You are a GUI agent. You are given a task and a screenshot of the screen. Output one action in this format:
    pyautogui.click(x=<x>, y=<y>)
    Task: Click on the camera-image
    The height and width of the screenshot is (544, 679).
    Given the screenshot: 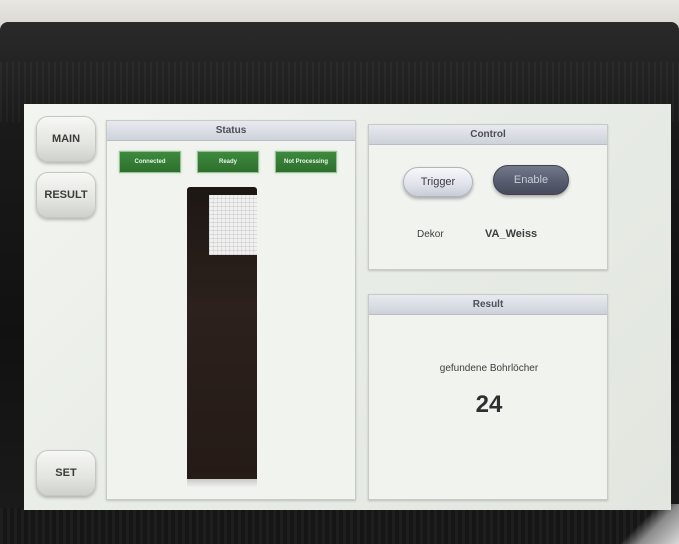 What is the action you would take?
    pyautogui.click(x=222, y=337)
    